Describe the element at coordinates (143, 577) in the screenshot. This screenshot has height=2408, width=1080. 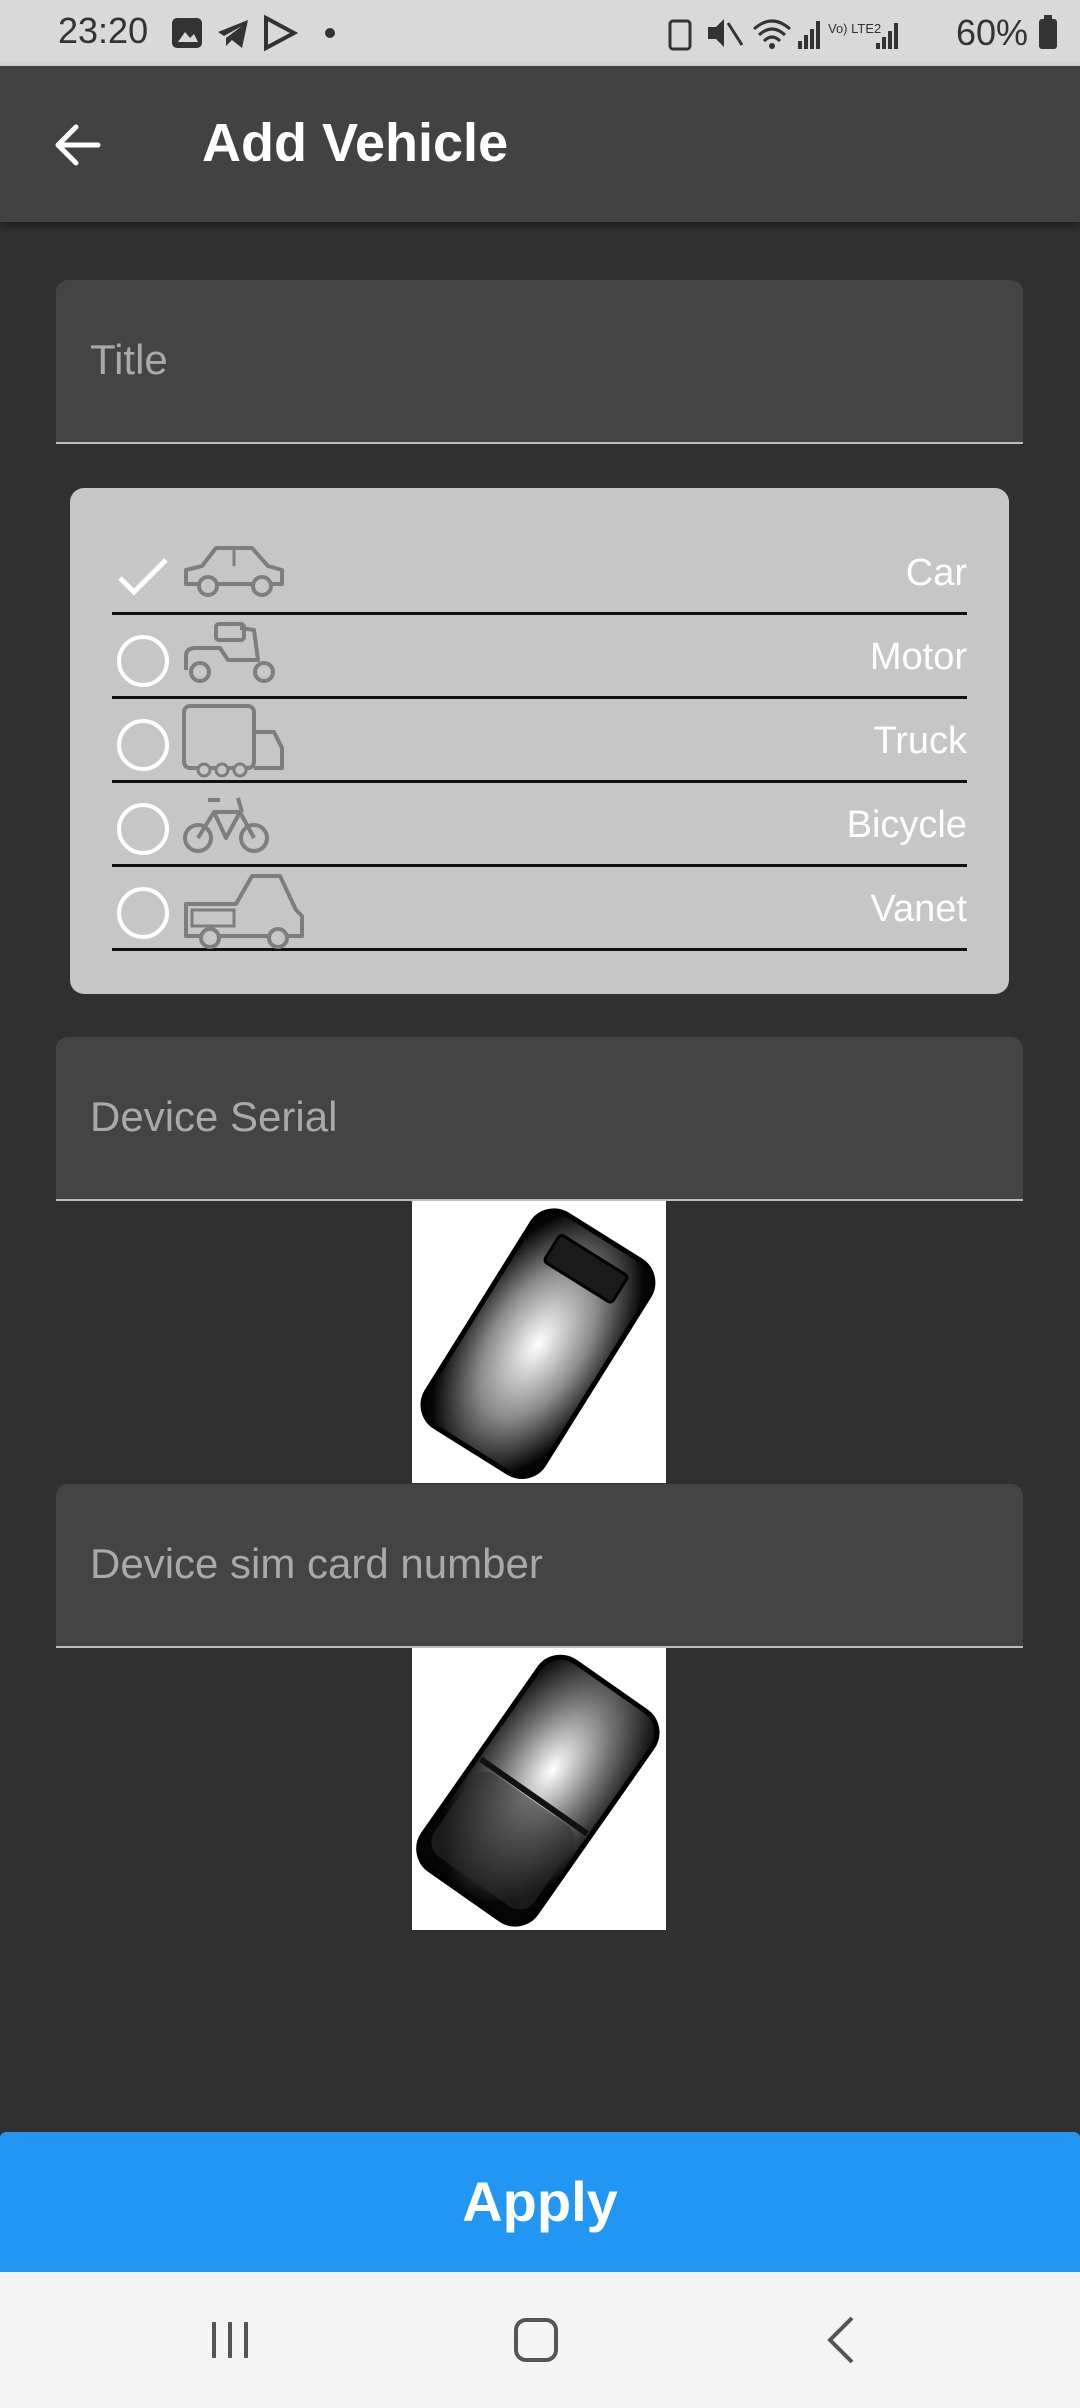
I see `checkmark-icon` at that location.